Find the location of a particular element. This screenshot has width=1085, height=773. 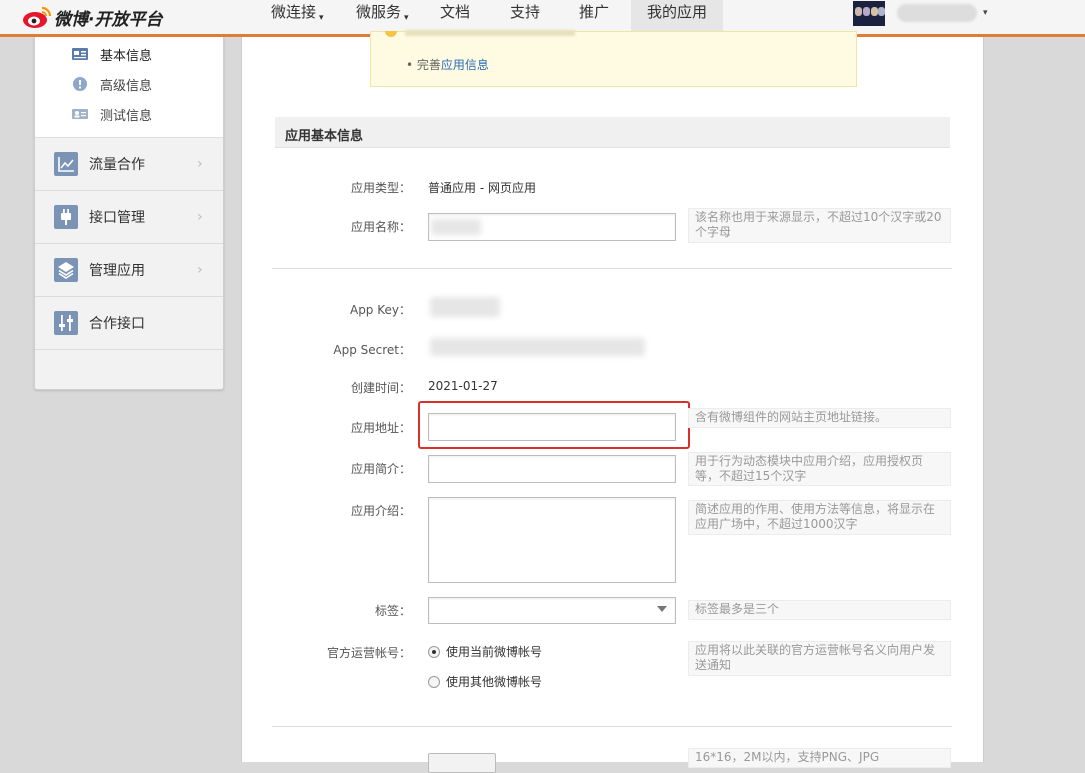

app-type-value: 普通应用 - 网页应用 is located at coordinates (482, 188).